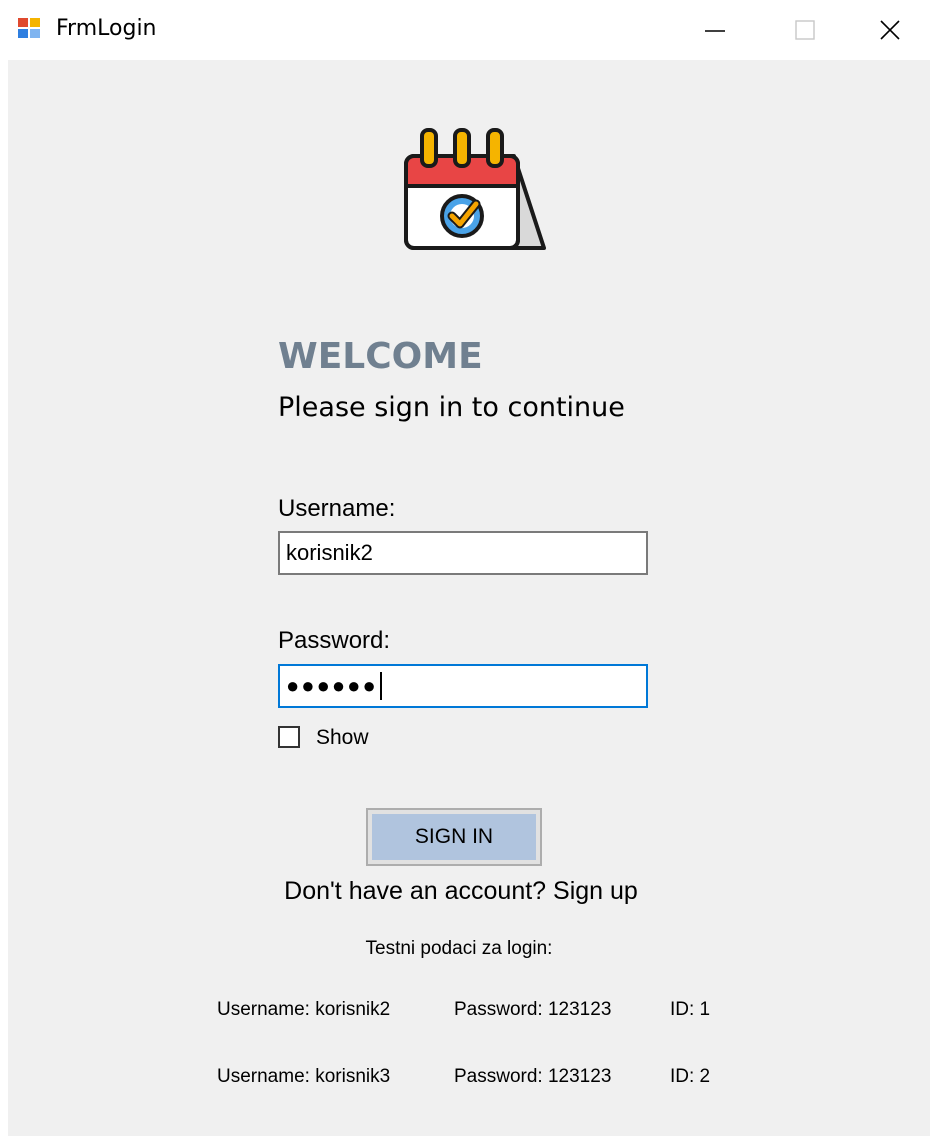  What do you see at coordinates (451, 407) in the screenshot?
I see `sign-in-subtitle: Please sign in to continue` at bounding box center [451, 407].